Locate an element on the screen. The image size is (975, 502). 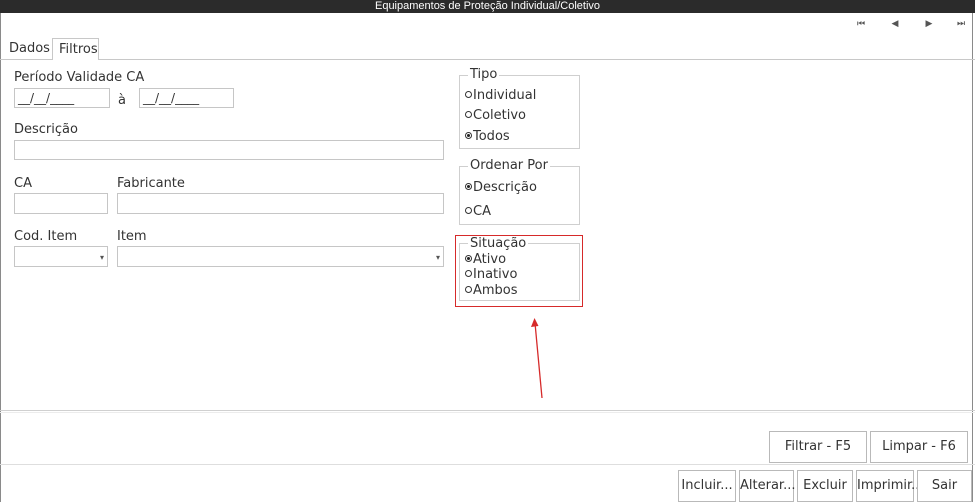
cod-item-label: Cod. Item is located at coordinates (46, 236).